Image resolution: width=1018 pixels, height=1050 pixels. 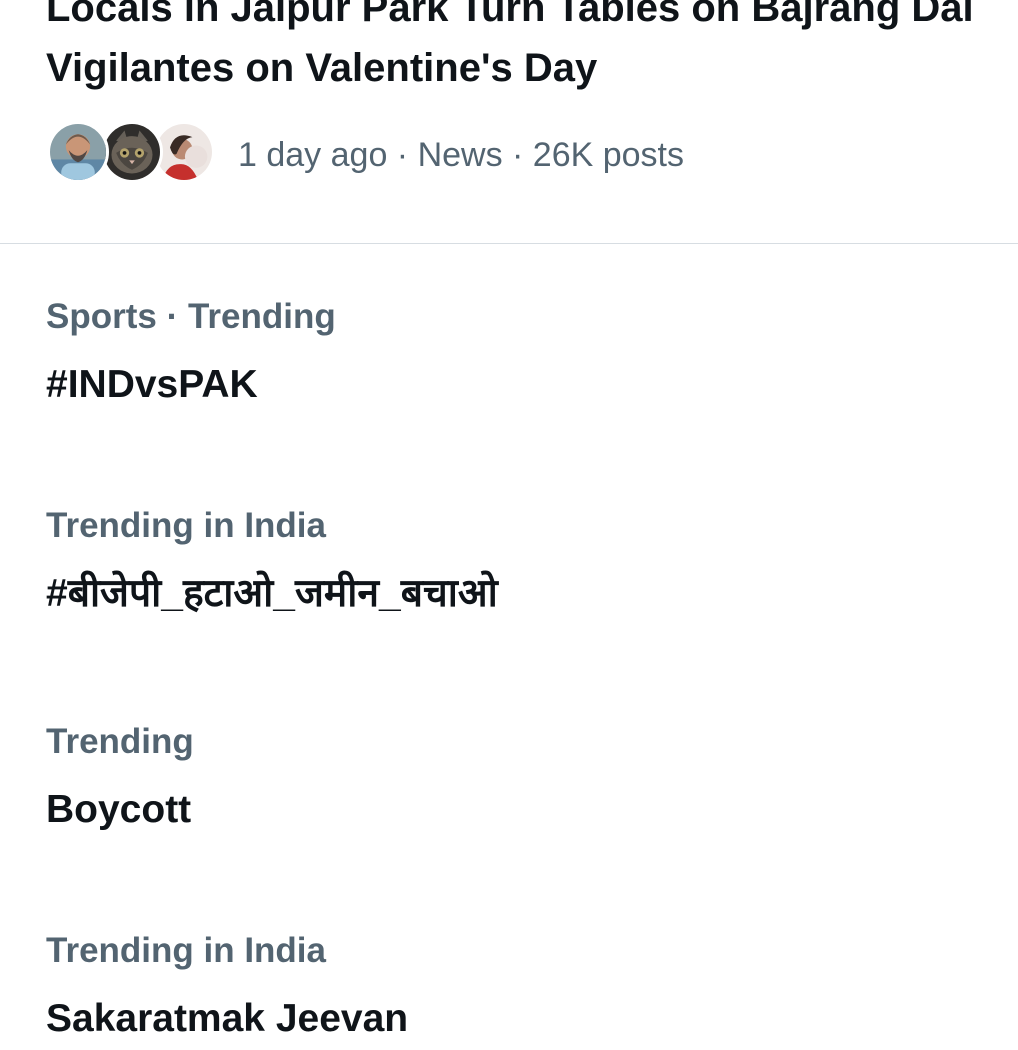 I want to click on trend-name: #INDvsPAK, so click(x=152, y=384).